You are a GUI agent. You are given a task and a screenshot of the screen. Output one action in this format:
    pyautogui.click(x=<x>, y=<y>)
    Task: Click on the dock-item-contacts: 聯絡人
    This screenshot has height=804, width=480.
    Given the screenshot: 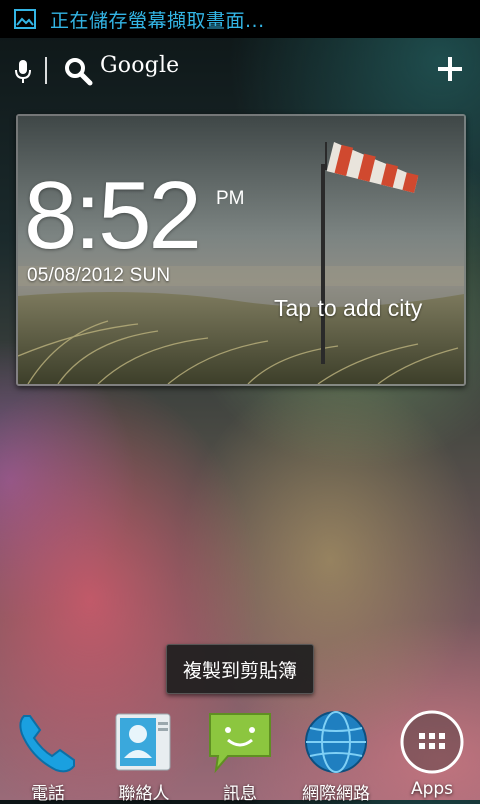 What is the action you would take?
    pyautogui.click(x=144, y=754)
    